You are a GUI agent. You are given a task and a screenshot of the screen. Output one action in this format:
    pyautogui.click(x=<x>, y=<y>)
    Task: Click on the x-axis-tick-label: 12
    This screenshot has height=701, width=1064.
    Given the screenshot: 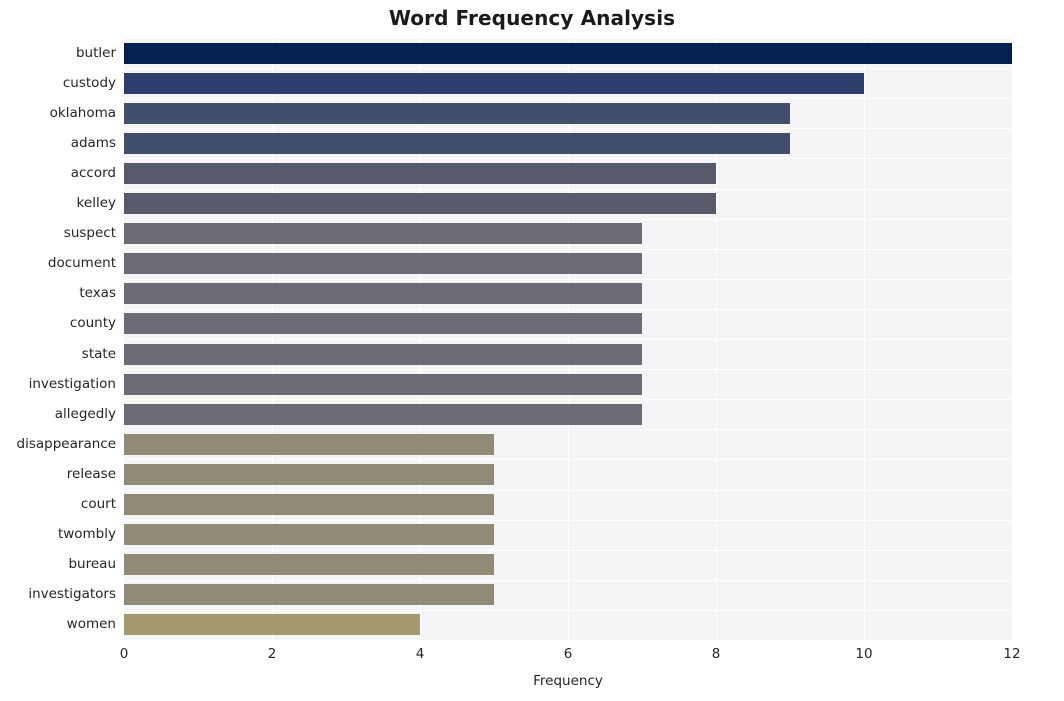 What is the action you would take?
    pyautogui.click(x=1012, y=654)
    